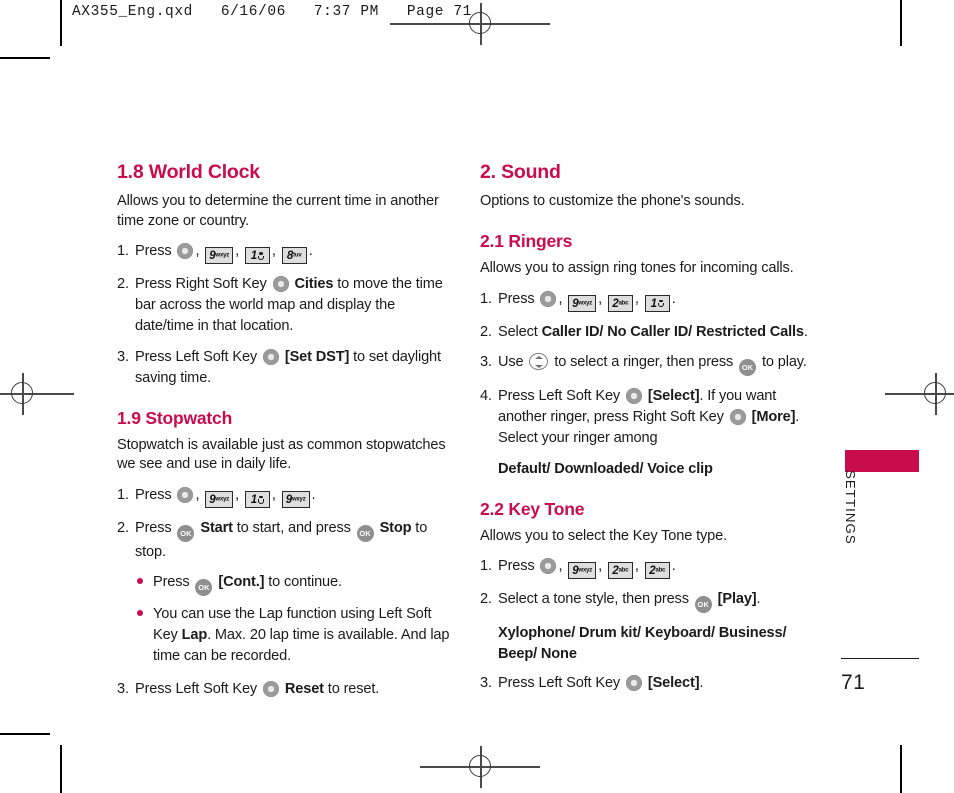 This screenshot has width=954, height=793. What do you see at coordinates (37, 394) in the screenshot?
I see `registration-mark-left` at bounding box center [37, 394].